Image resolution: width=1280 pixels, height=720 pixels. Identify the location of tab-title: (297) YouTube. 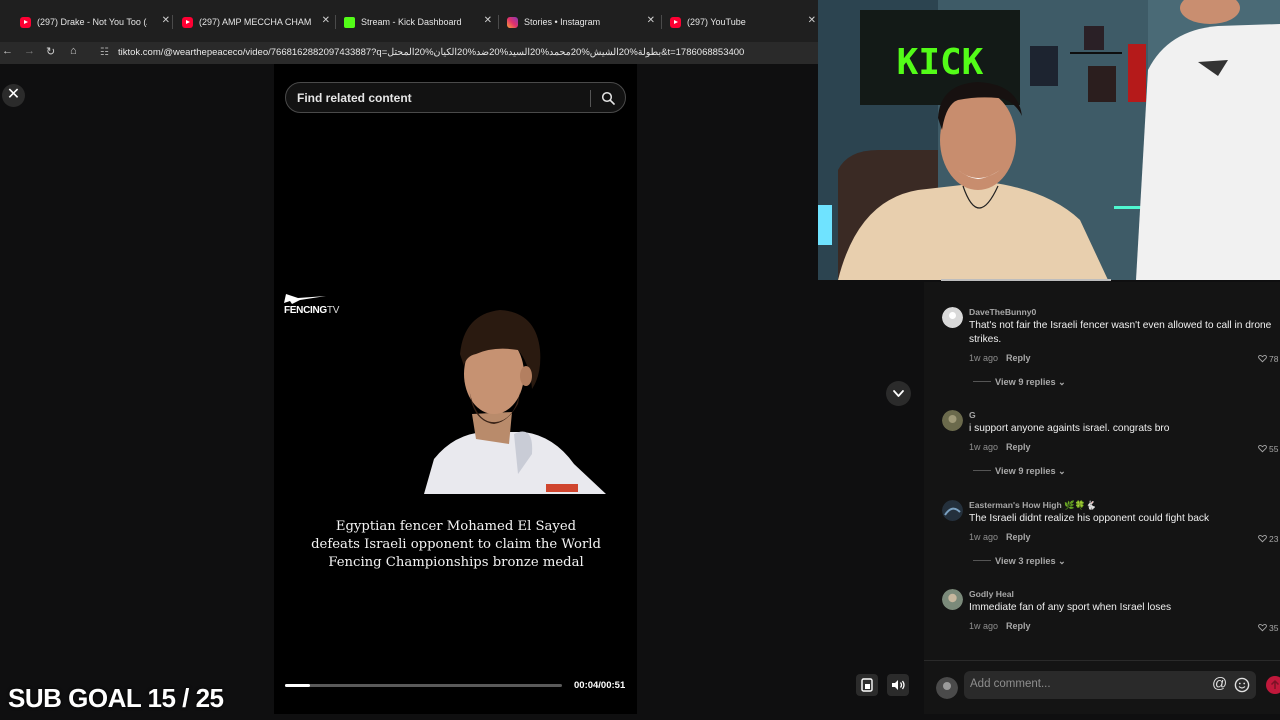
(716, 22).